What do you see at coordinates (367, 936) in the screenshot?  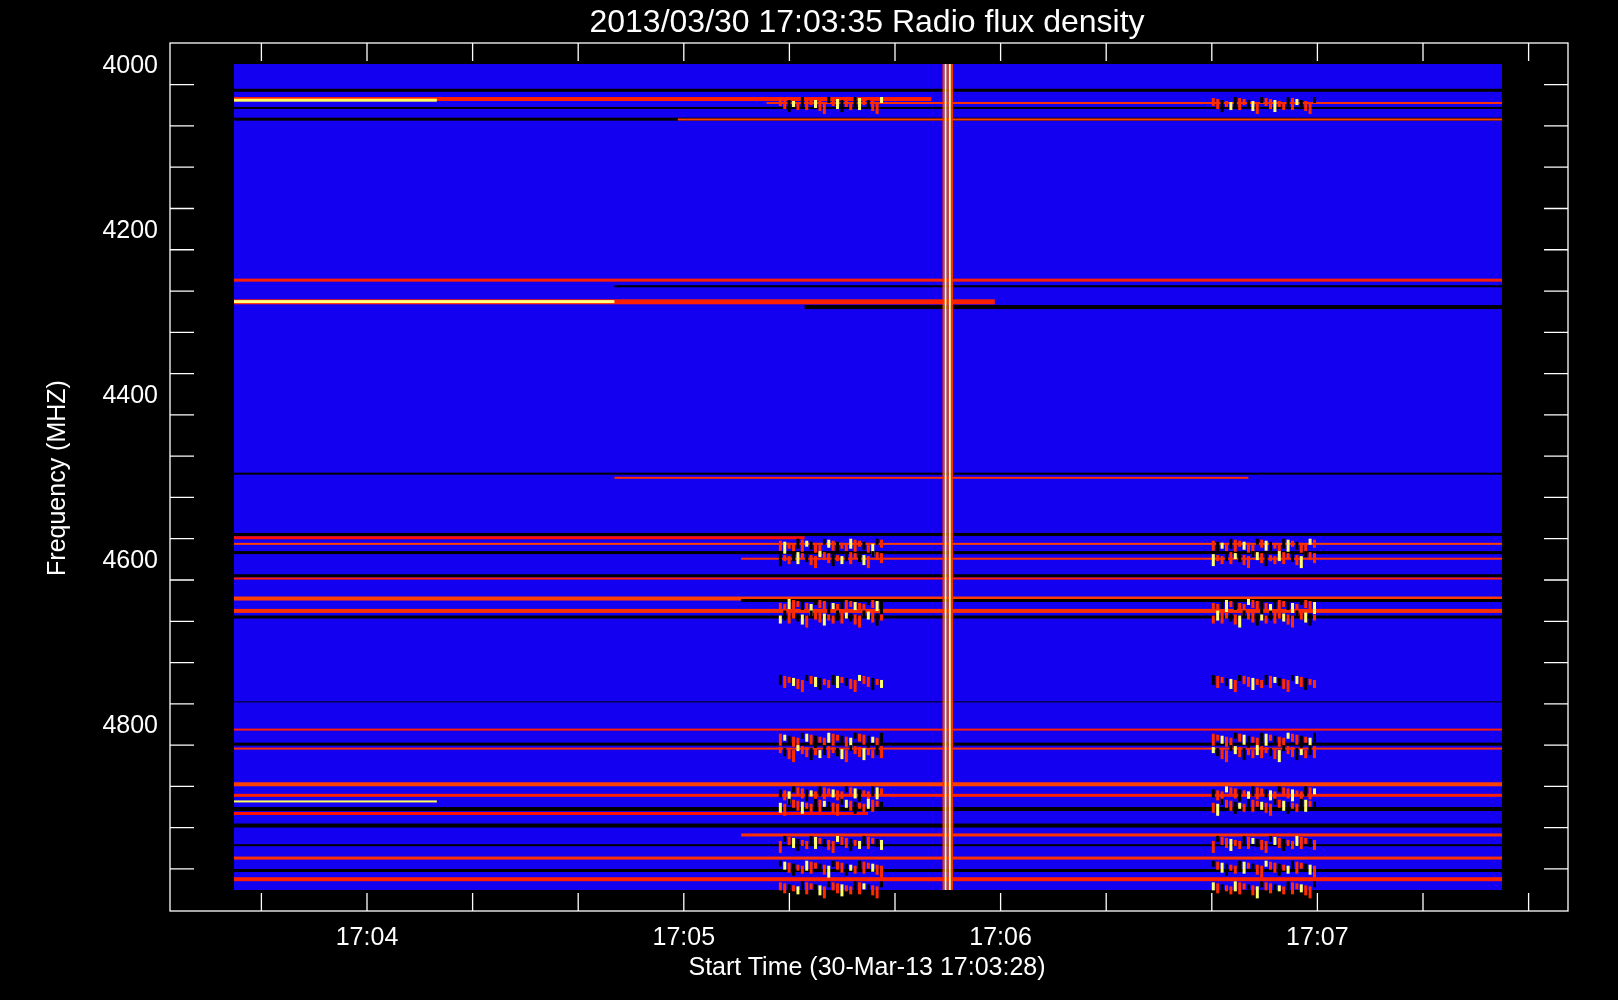 I see `tick-label: 17:04` at bounding box center [367, 936].